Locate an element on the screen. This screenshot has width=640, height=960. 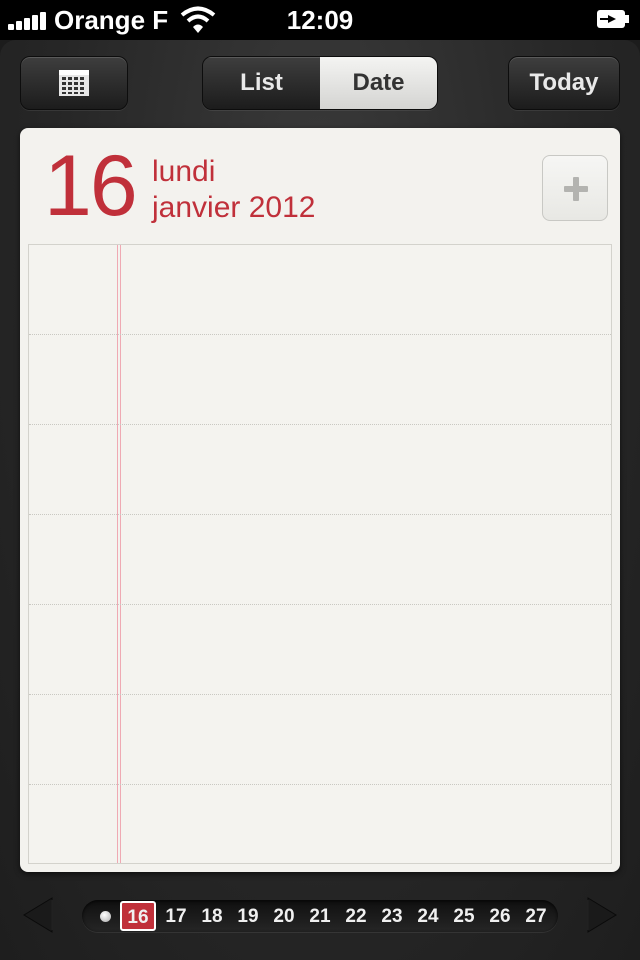
date-item: 22 is located at coordinates (356, 917).